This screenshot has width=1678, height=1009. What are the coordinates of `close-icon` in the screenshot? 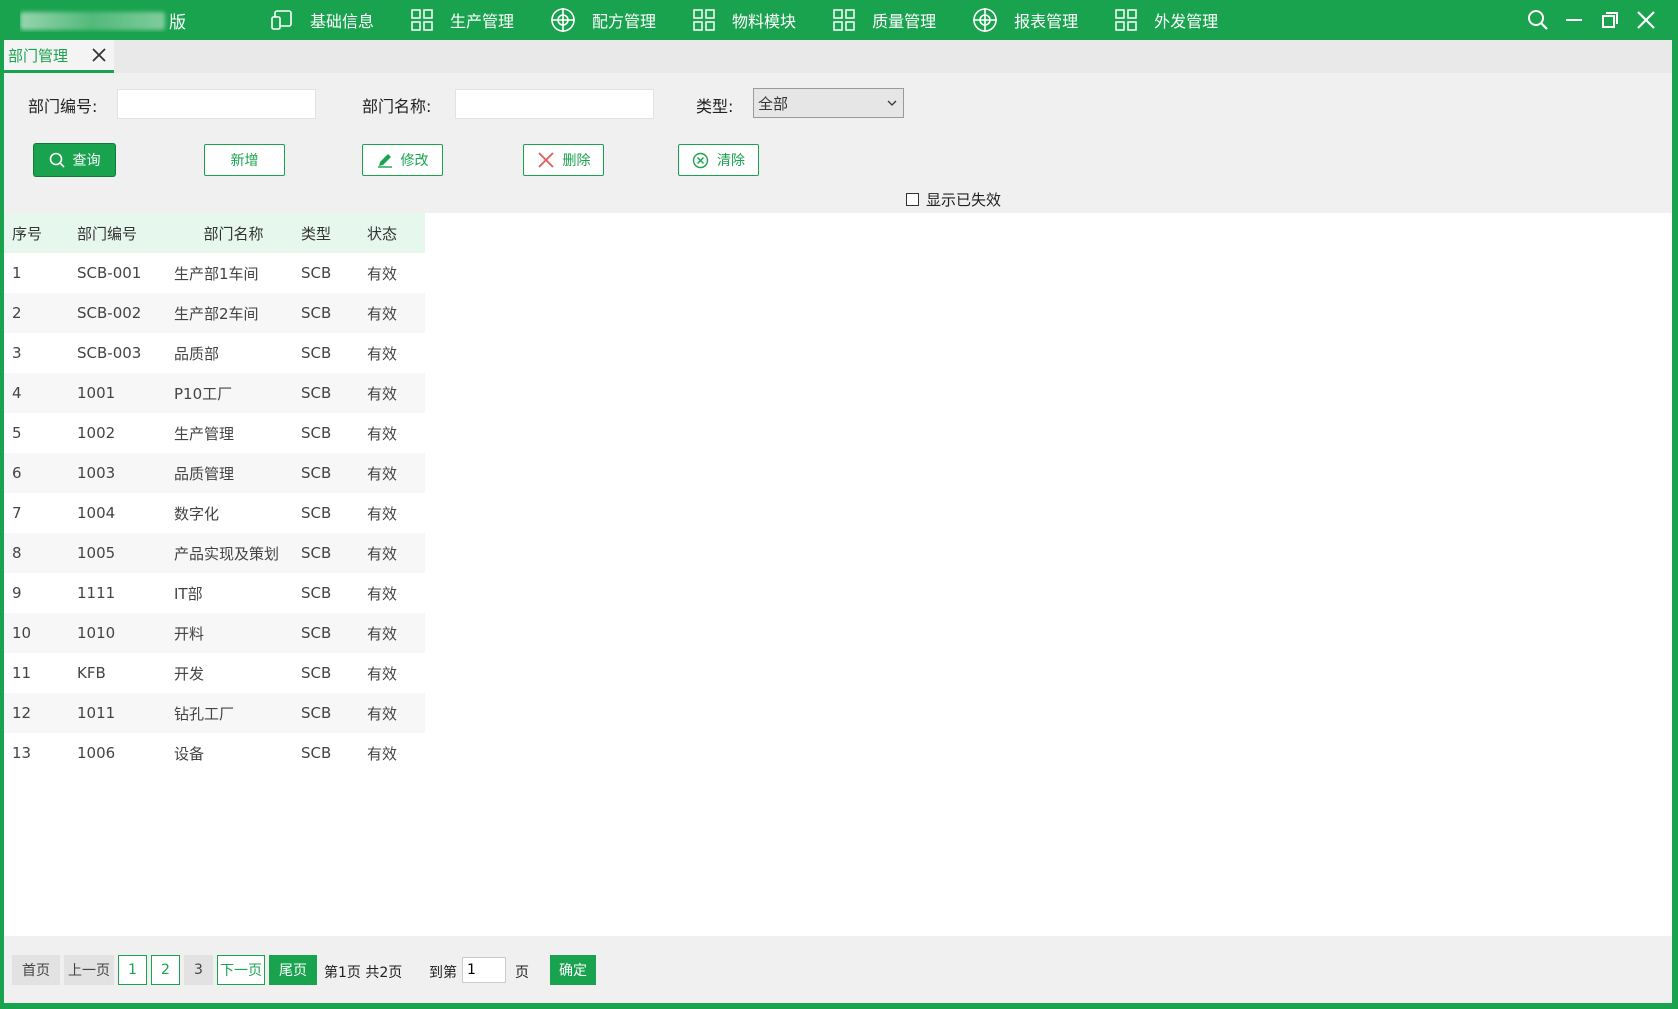 It's located at (1646, 20).